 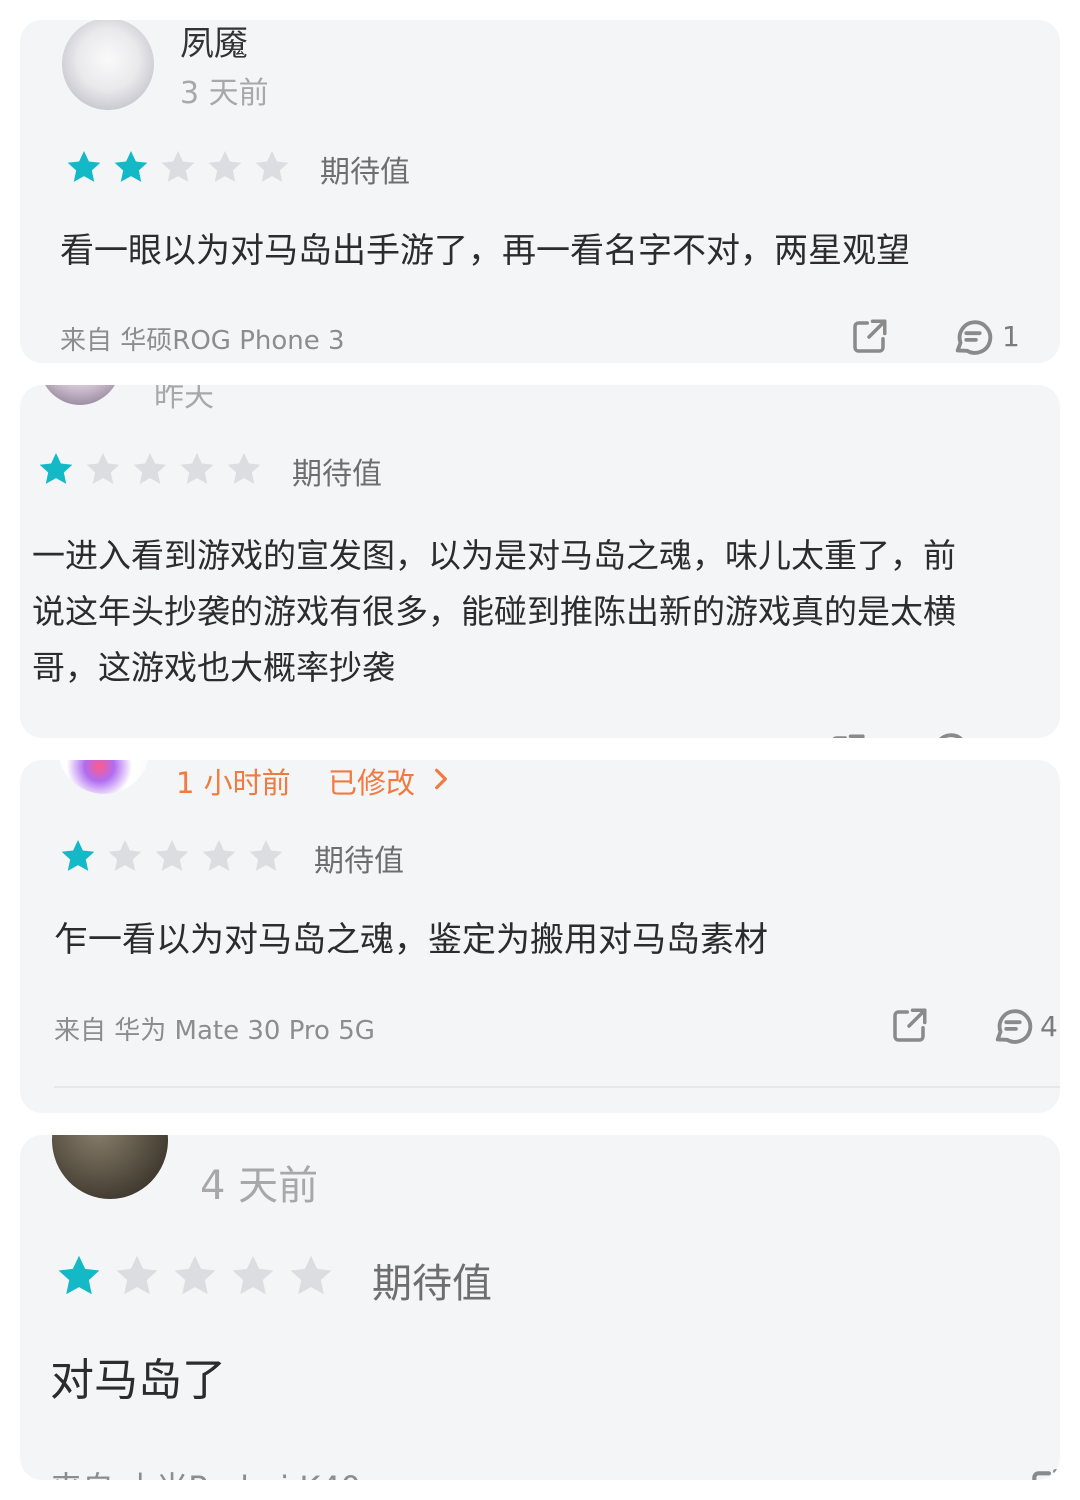 I want to click on device-label: 来自 华为 Mate 30 Pro 5G, so click(x=214, y=1031).